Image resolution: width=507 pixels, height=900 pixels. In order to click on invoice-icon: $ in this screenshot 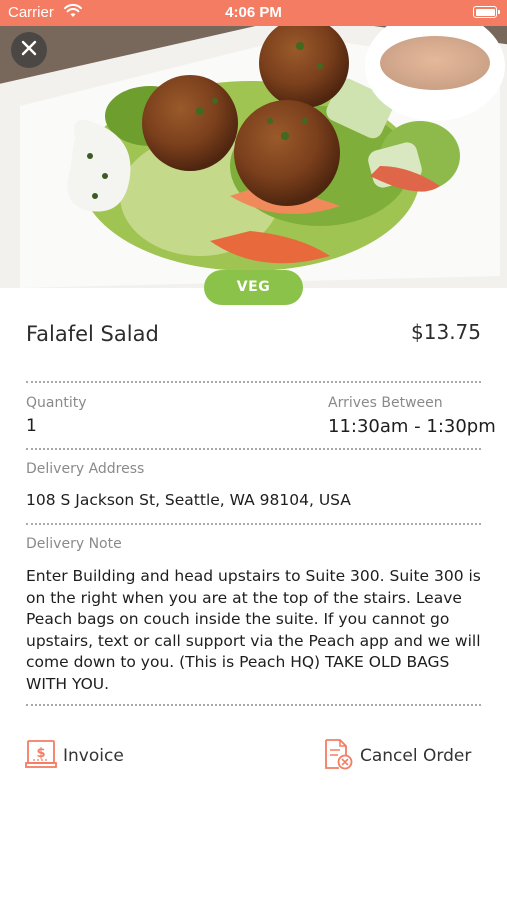, I will do `click(41, 756)`.